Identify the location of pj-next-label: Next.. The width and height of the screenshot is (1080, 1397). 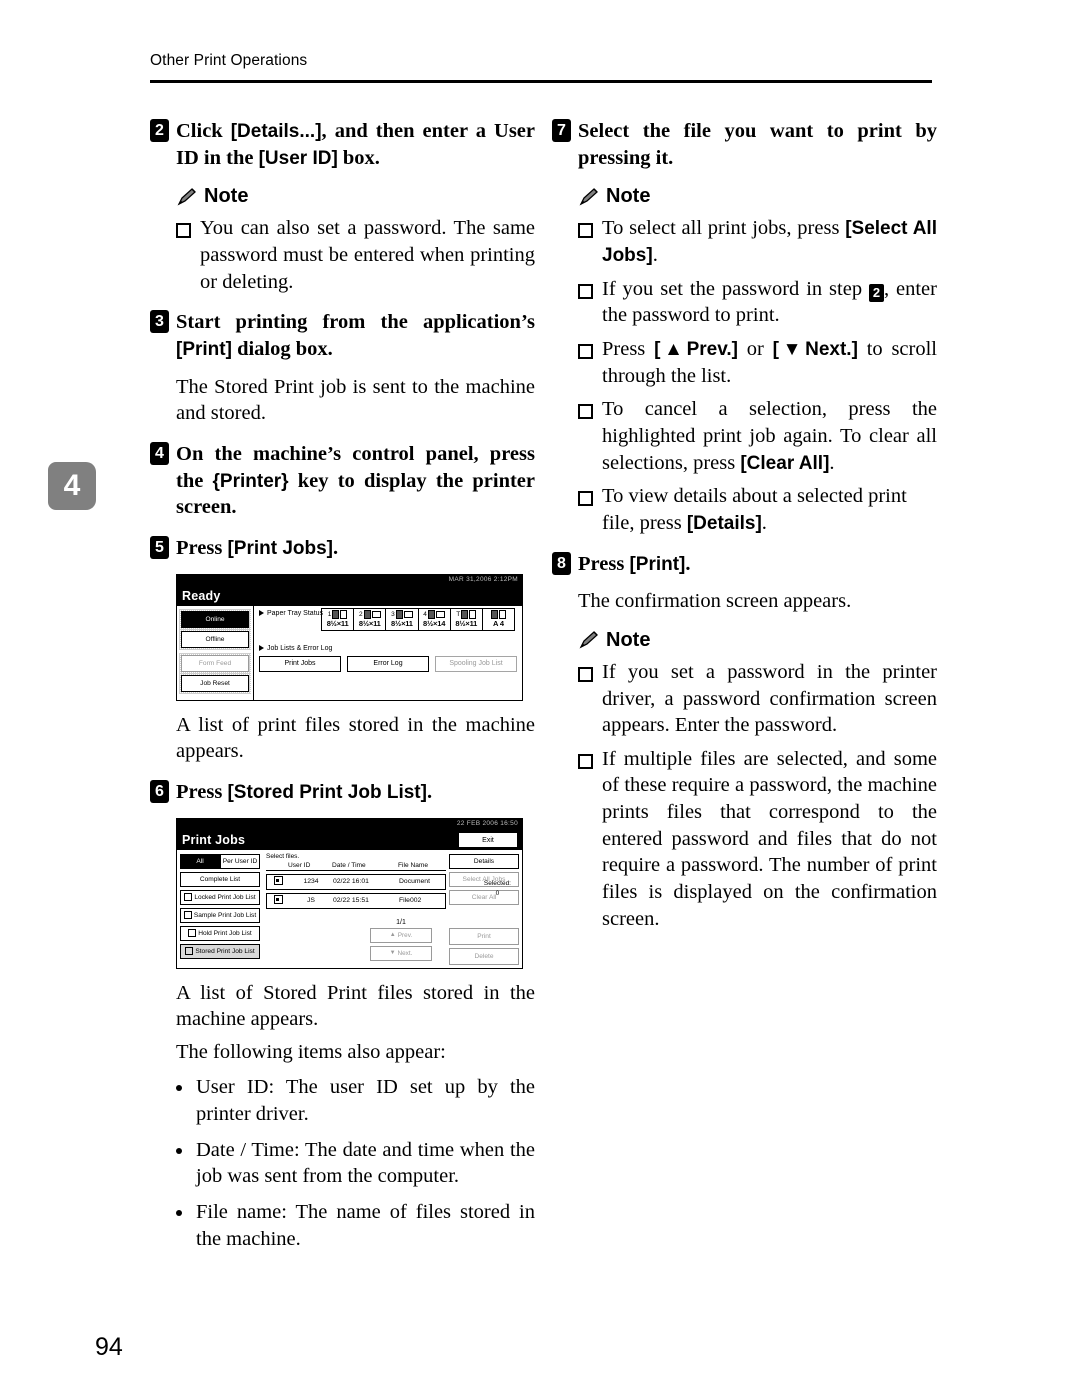
(405, 953).